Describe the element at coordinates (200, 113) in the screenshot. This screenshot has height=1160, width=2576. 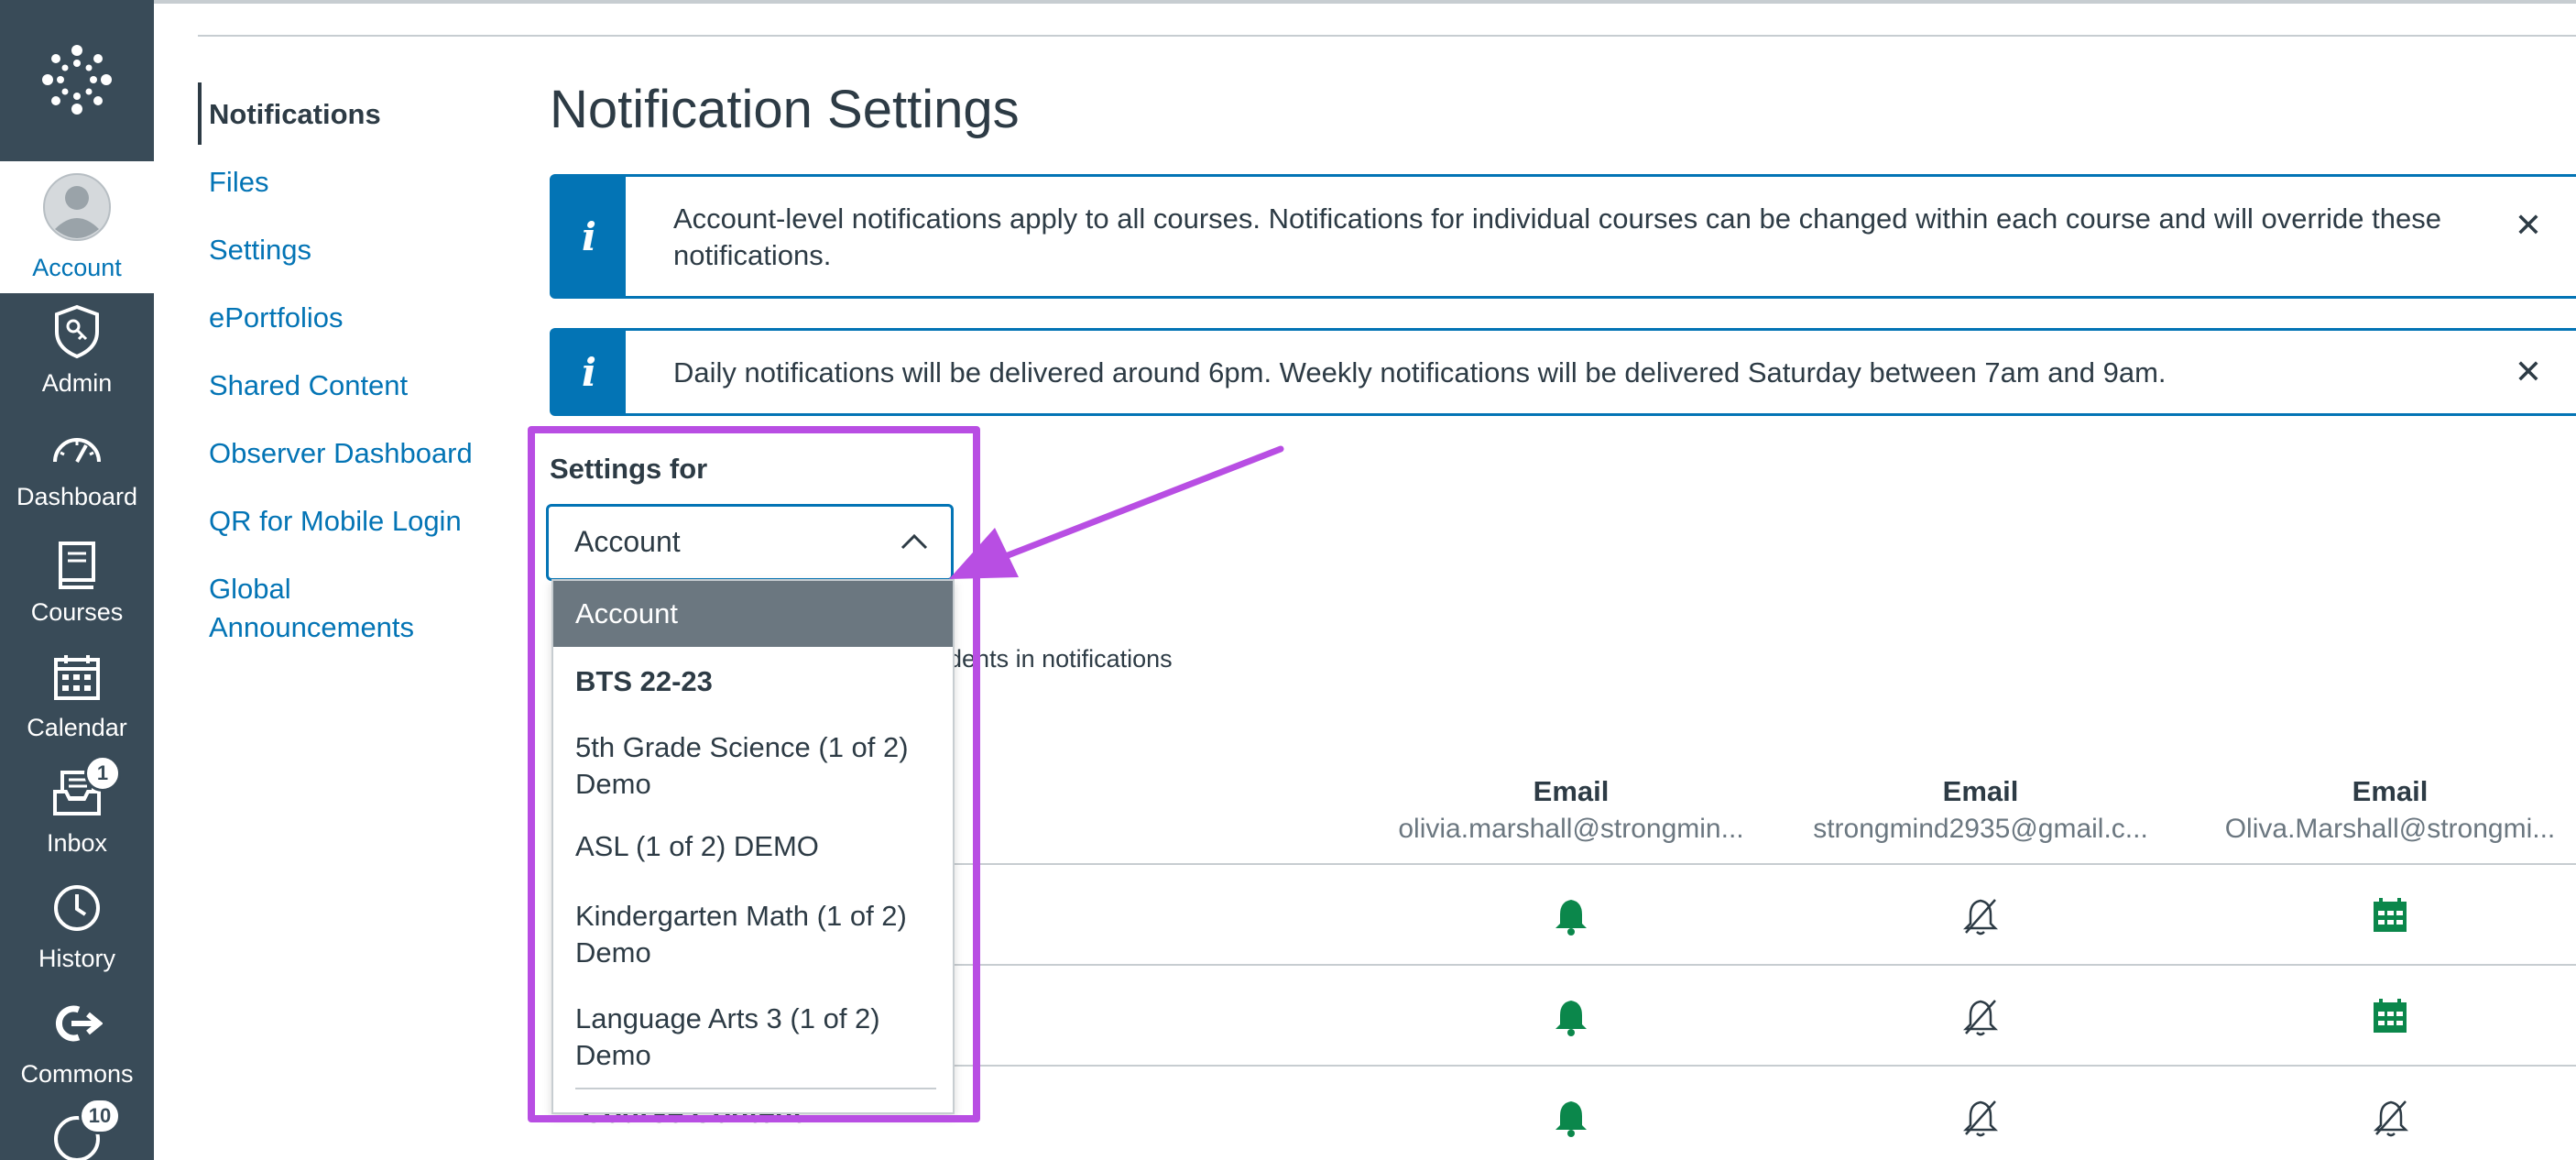
I see `active-indicator` at that location.